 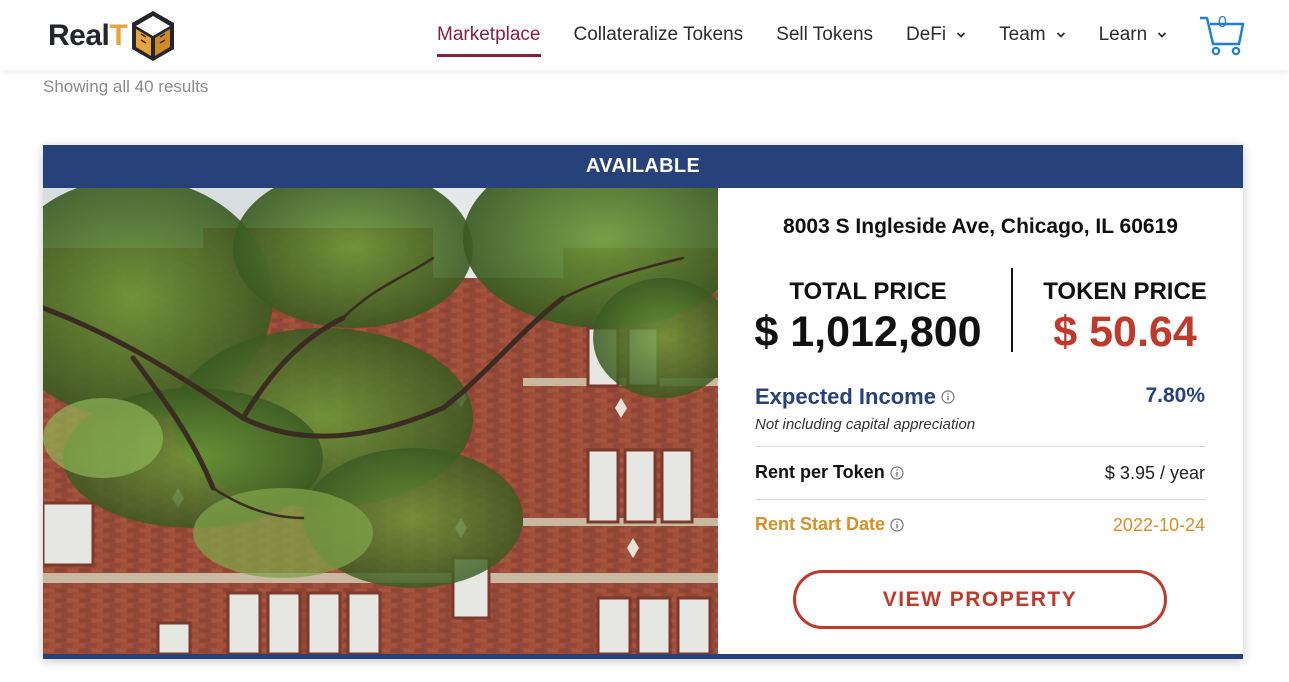 What do you see at coordinates (1125, 332) in the screenshot?
I see `token-price-value: $ 50.64` at bounding box center [1125, 332].